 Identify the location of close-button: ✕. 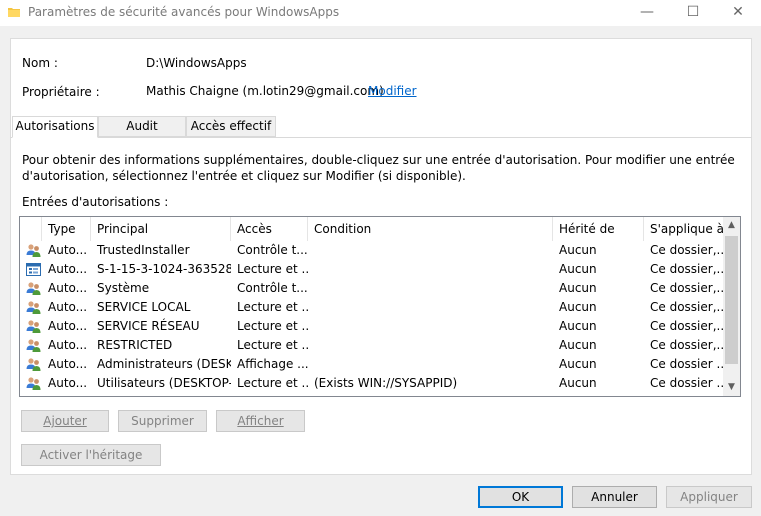
(738, 13).